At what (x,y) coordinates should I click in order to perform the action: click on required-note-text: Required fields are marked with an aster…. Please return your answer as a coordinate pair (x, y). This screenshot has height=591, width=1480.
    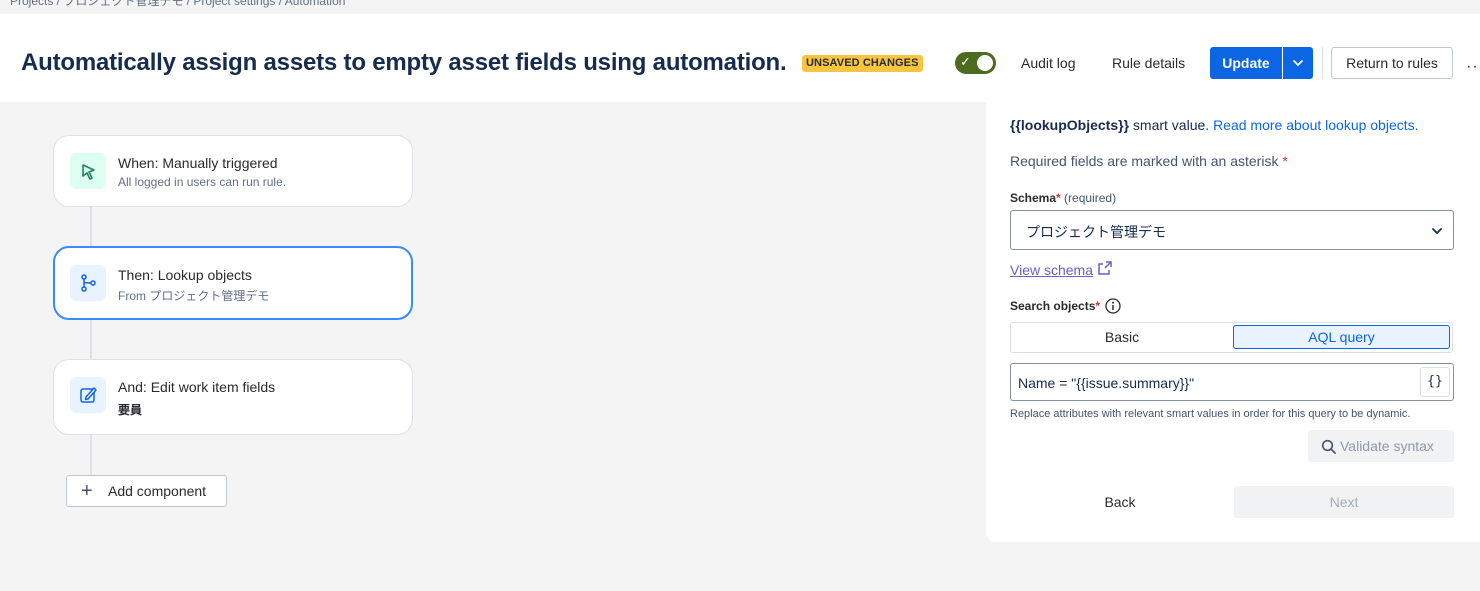
    Looking at the image, I should click on (1144, 161).